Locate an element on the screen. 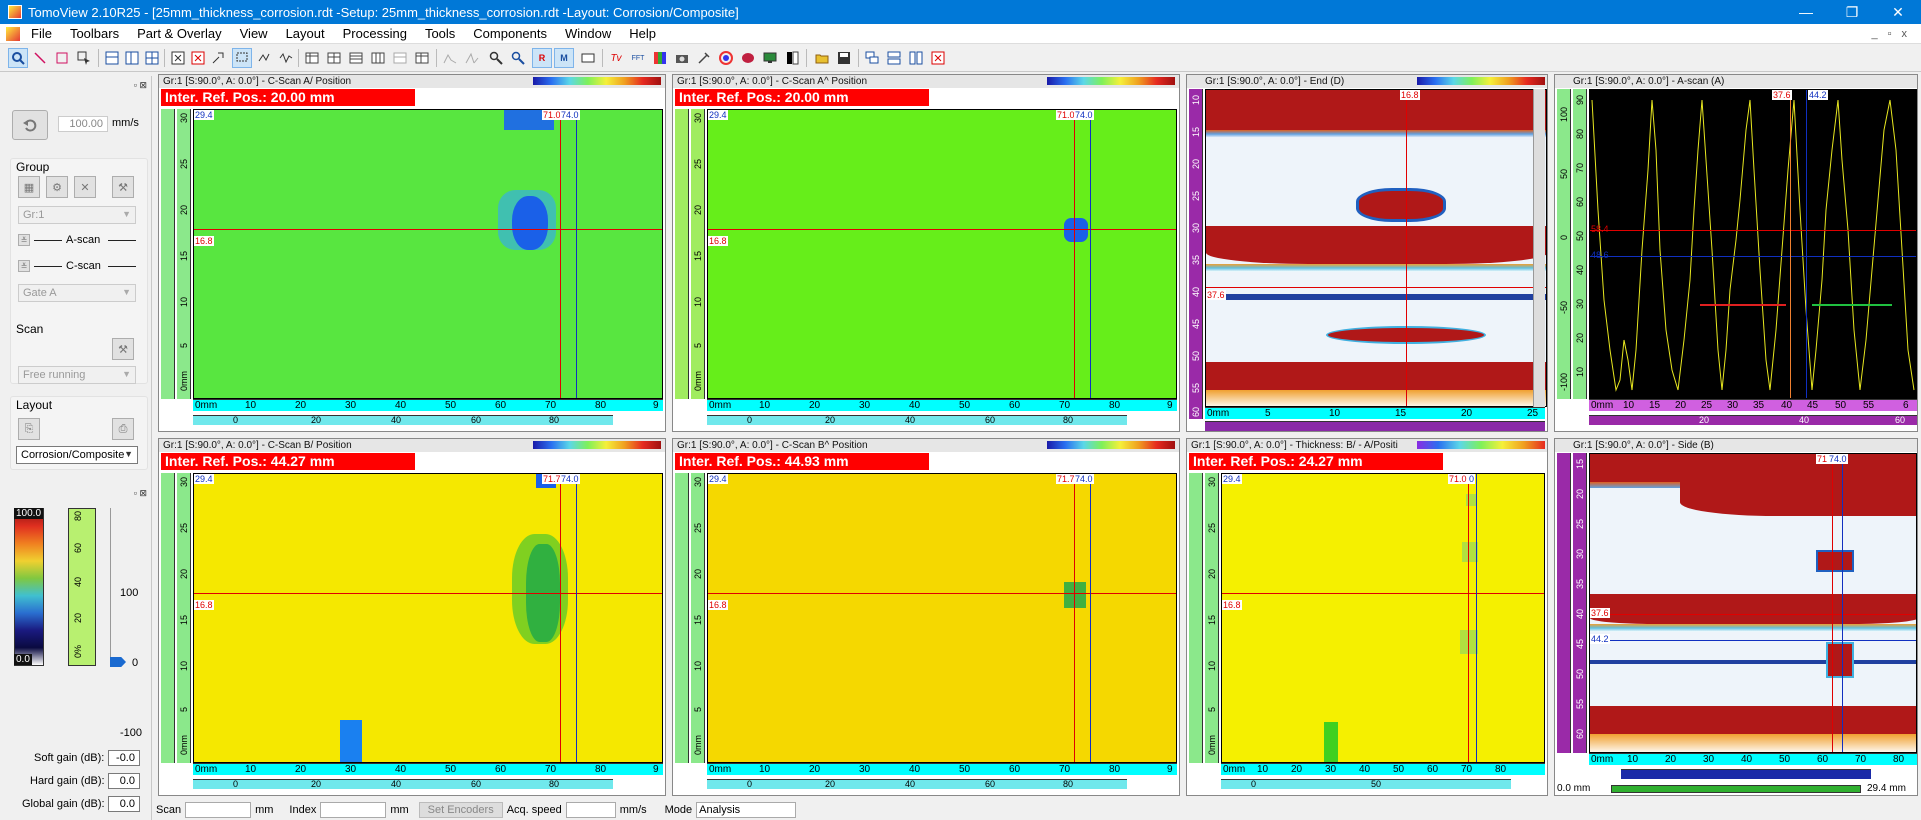  measure-icon is located at coordinates (264, 58).